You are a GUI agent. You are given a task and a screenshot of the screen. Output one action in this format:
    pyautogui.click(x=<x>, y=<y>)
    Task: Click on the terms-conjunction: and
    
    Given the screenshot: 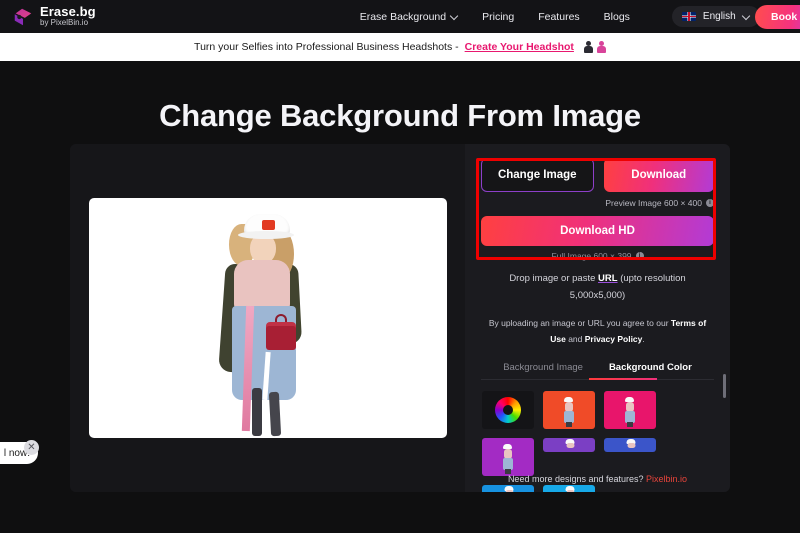 What is the action you would take?
    pyautogui.click(x=575, y=338)
    